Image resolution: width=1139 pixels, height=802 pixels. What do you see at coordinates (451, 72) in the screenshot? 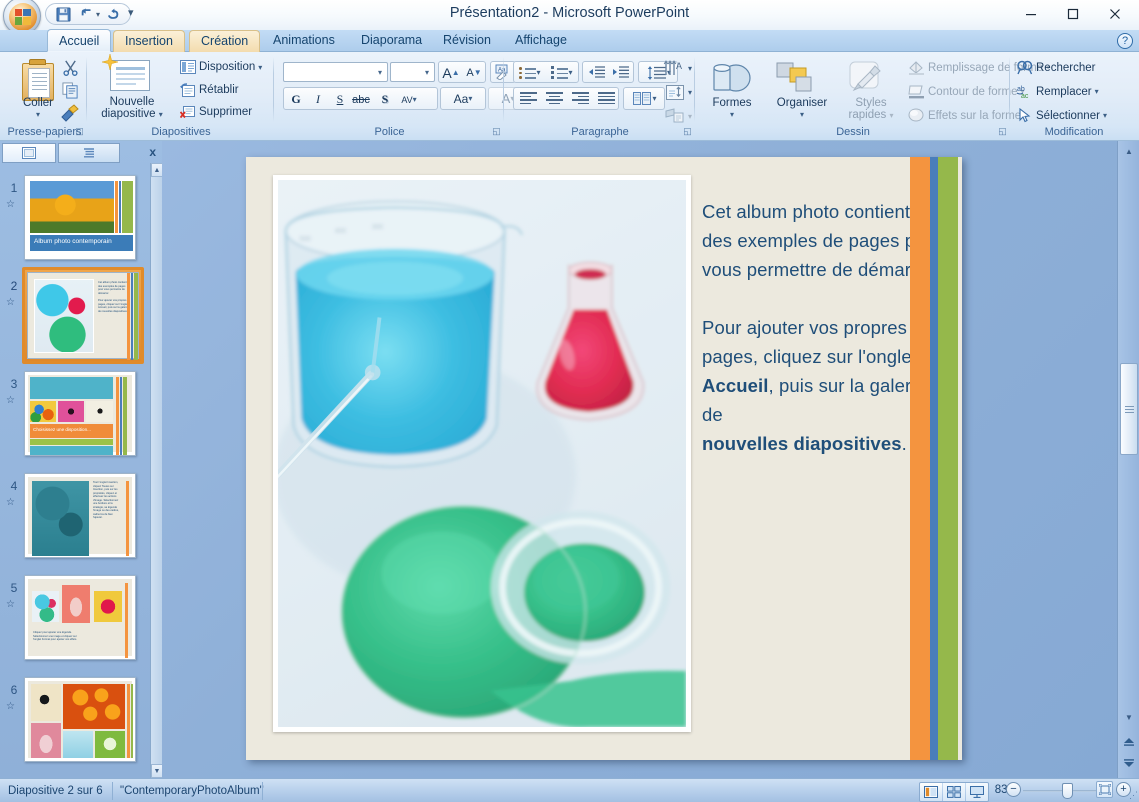
I see `grow-font-button: A ▲` at bounding box center [451, 72].